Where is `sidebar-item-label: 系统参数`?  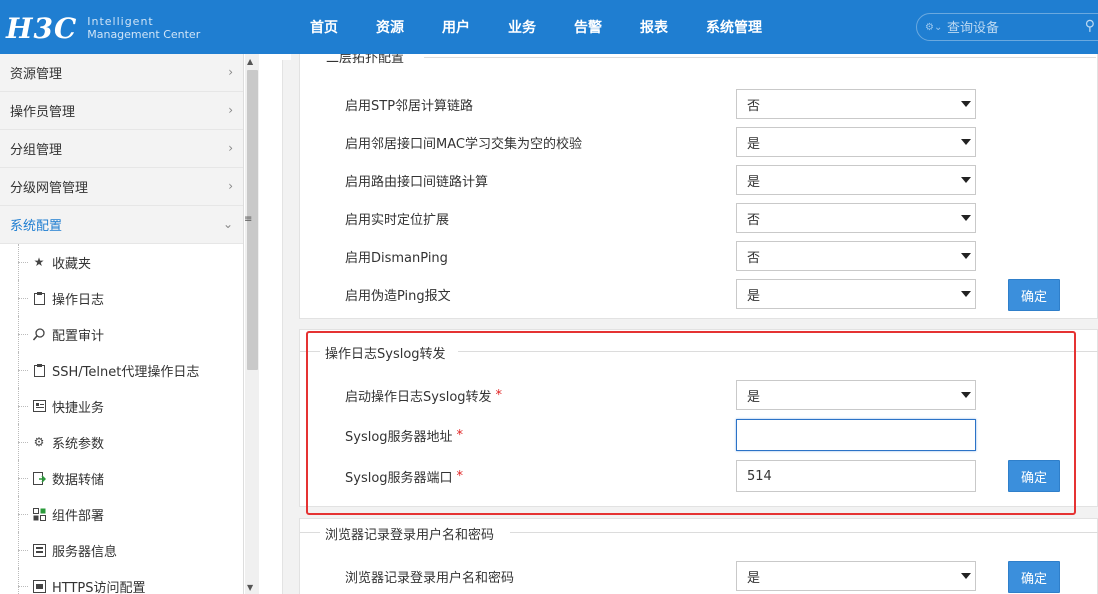
sidebar-item-label: 系统参数 is located at coordinates (78, 444).